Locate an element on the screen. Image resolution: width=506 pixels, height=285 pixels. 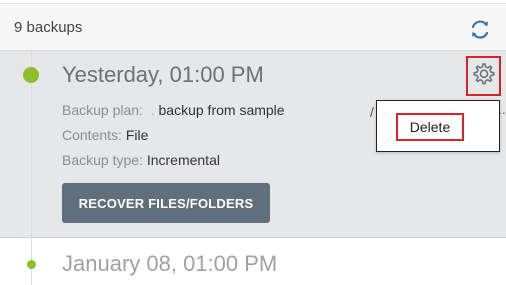
backup-type-label: Backup type: is located at coordinates (102, 160).